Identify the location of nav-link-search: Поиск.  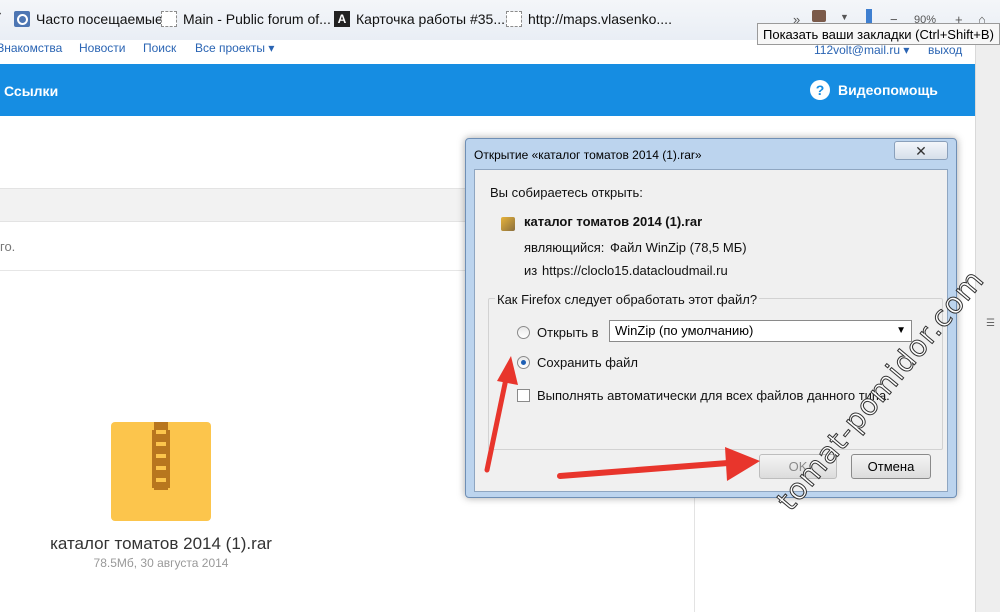
(159, 48).